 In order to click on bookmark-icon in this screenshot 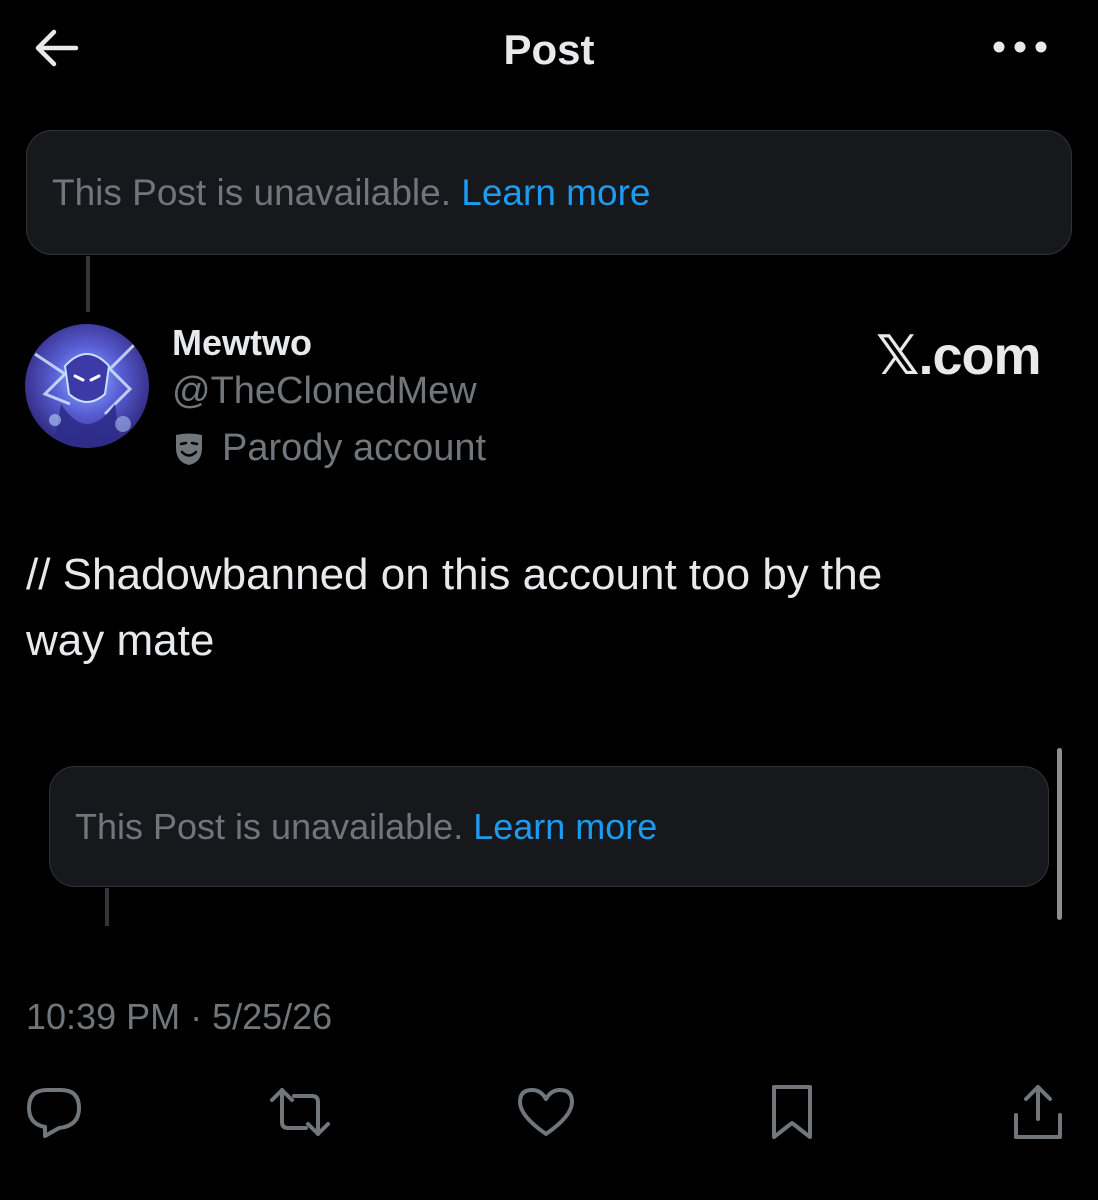, I will do `click(792, 1112)`.